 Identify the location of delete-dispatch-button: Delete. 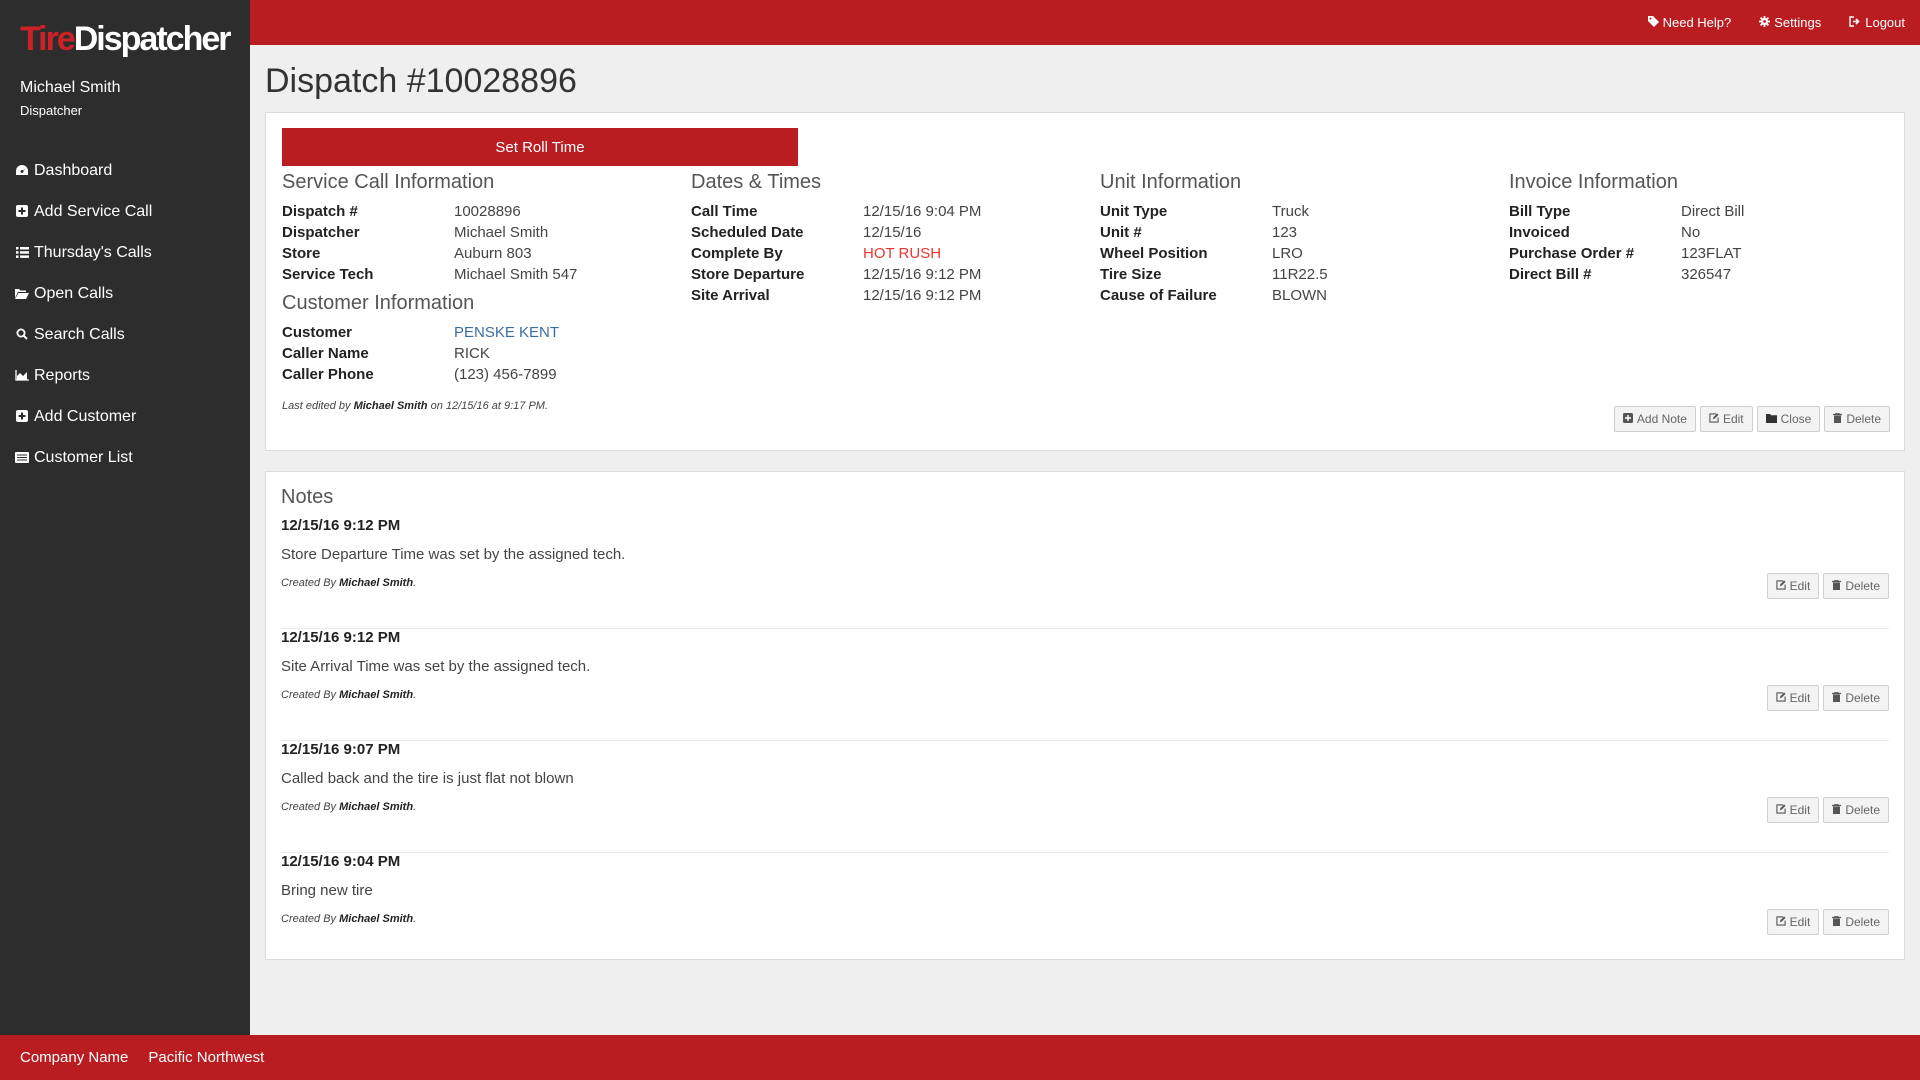
(1857, 419).